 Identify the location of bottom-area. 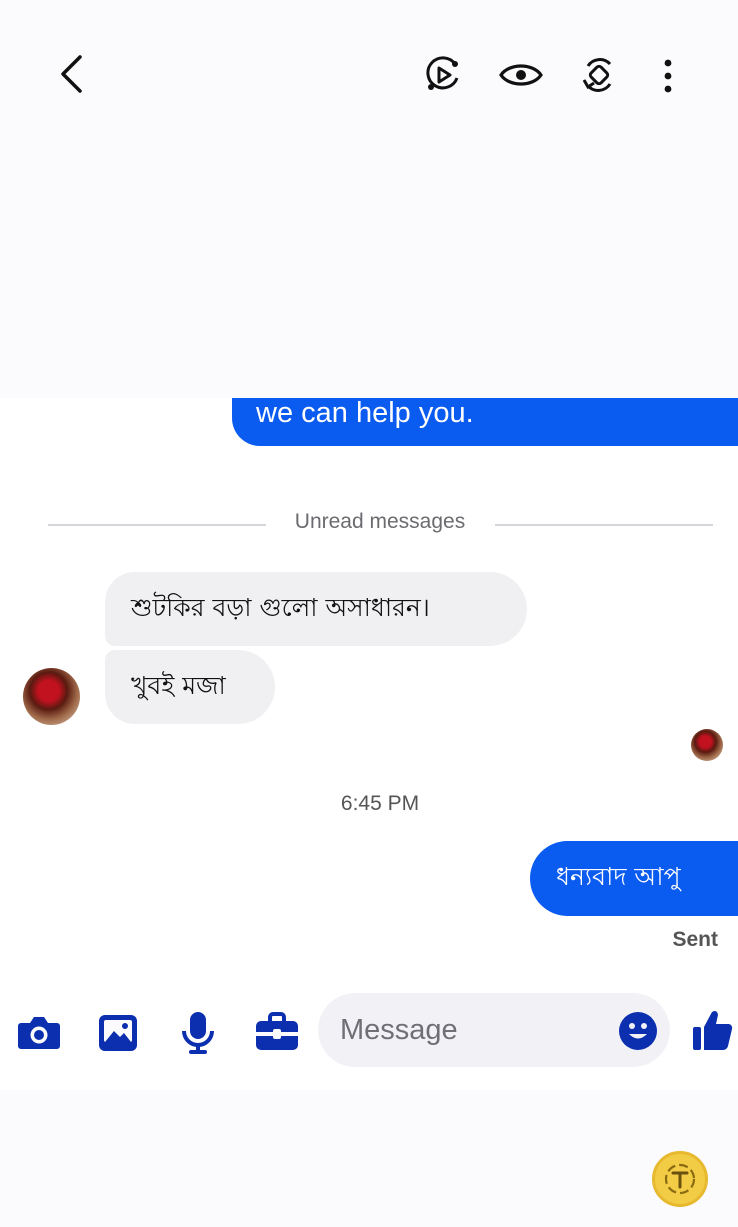
(369, 1158).